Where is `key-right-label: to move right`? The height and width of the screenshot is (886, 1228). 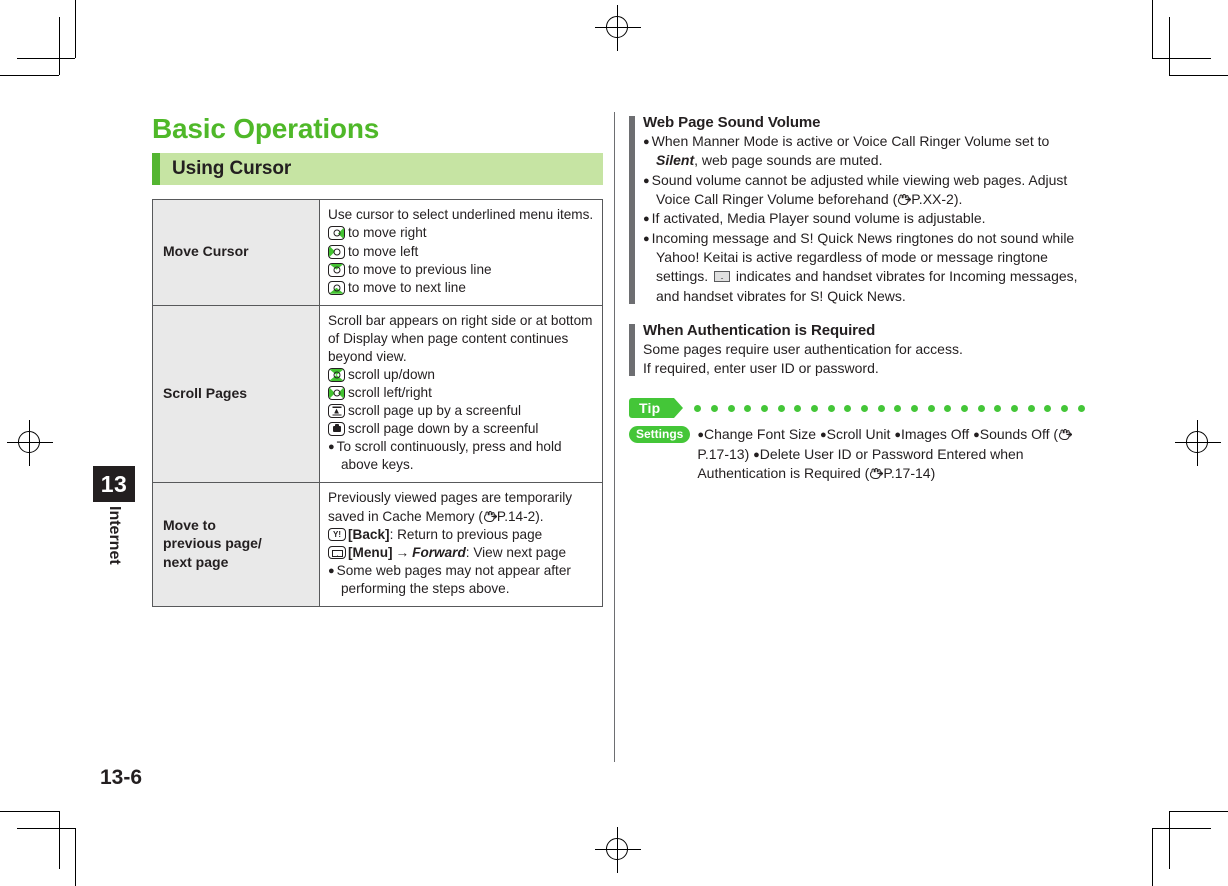 key-right-label: to move right is located at coordinates (387, 233).